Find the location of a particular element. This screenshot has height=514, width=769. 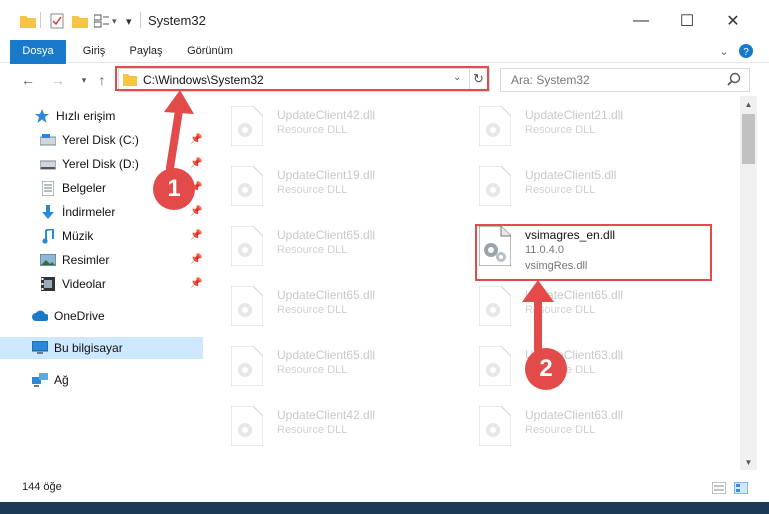

refresh-icon: ↻ is located at coordinates (478, 79).